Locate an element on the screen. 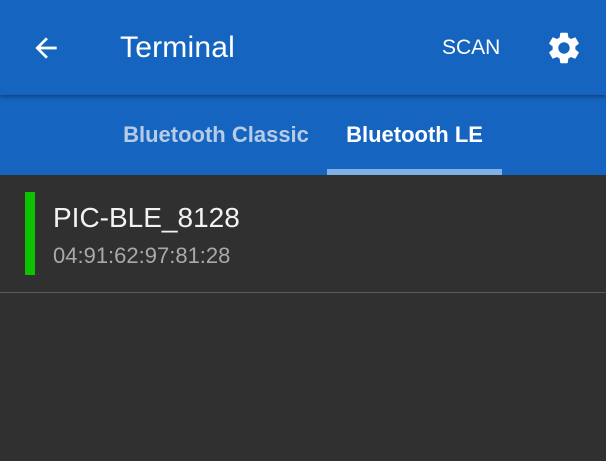 Image resolution: width=606 pixels, height=461 pixels. page-title: Terminal is located at coordinates (177, 47).